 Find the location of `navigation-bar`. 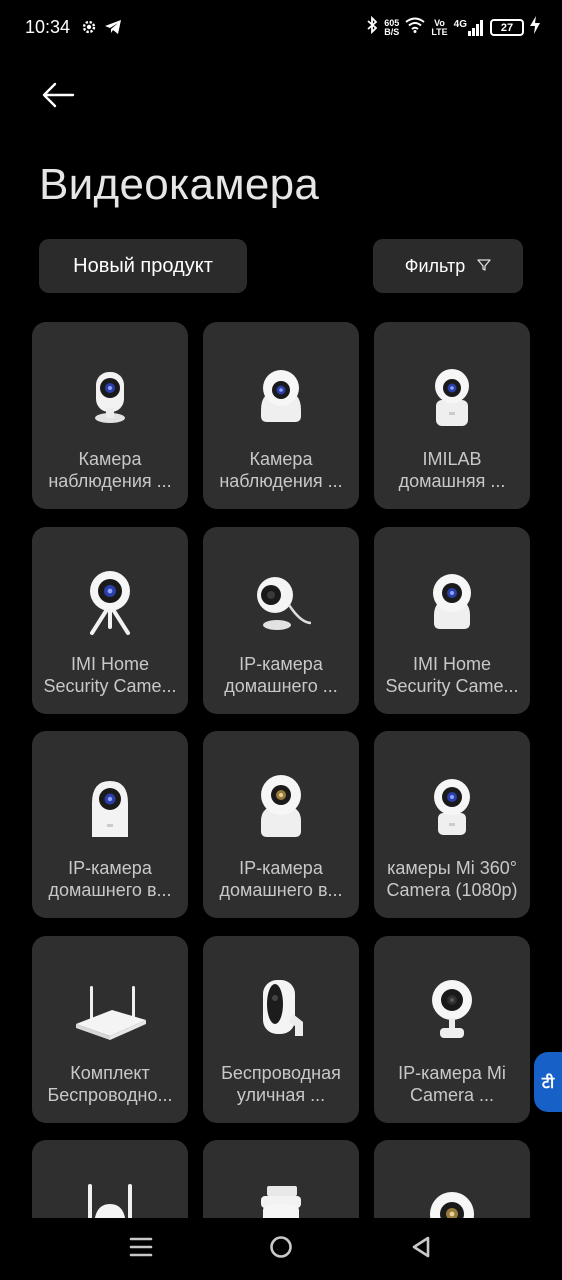

navigation-bar is located at coordinates (281, 1249).